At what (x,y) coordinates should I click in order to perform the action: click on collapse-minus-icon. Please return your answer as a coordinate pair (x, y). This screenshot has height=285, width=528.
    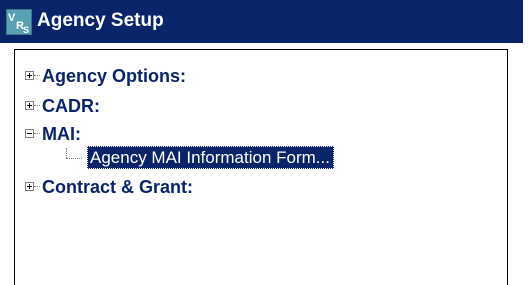
    Looking at the image, I should click on (29, 133).